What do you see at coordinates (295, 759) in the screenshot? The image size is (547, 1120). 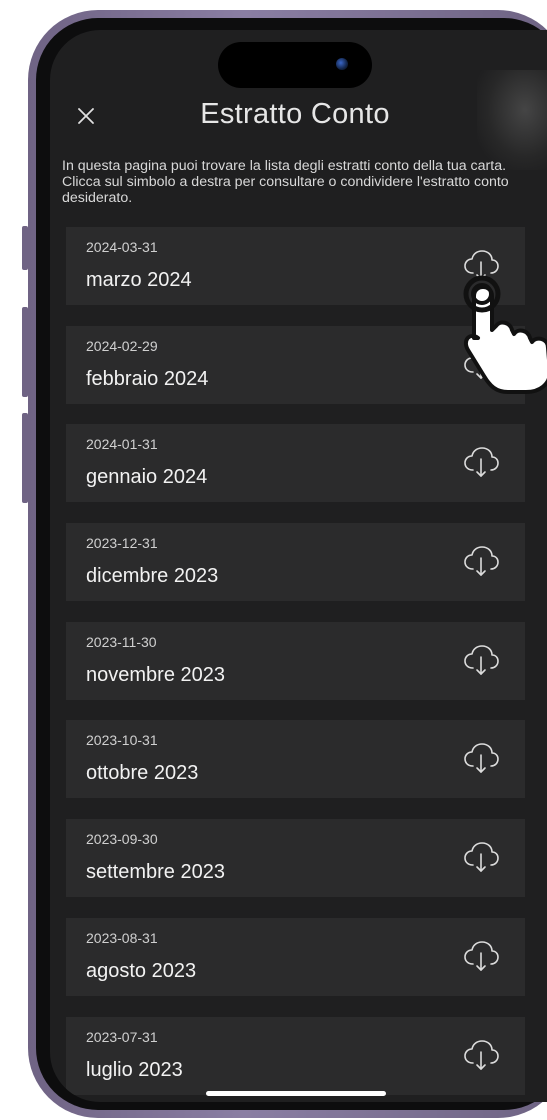 I see `statement-row: 2023-10-31 ottobre 2023` at bounding box center [295, 759].